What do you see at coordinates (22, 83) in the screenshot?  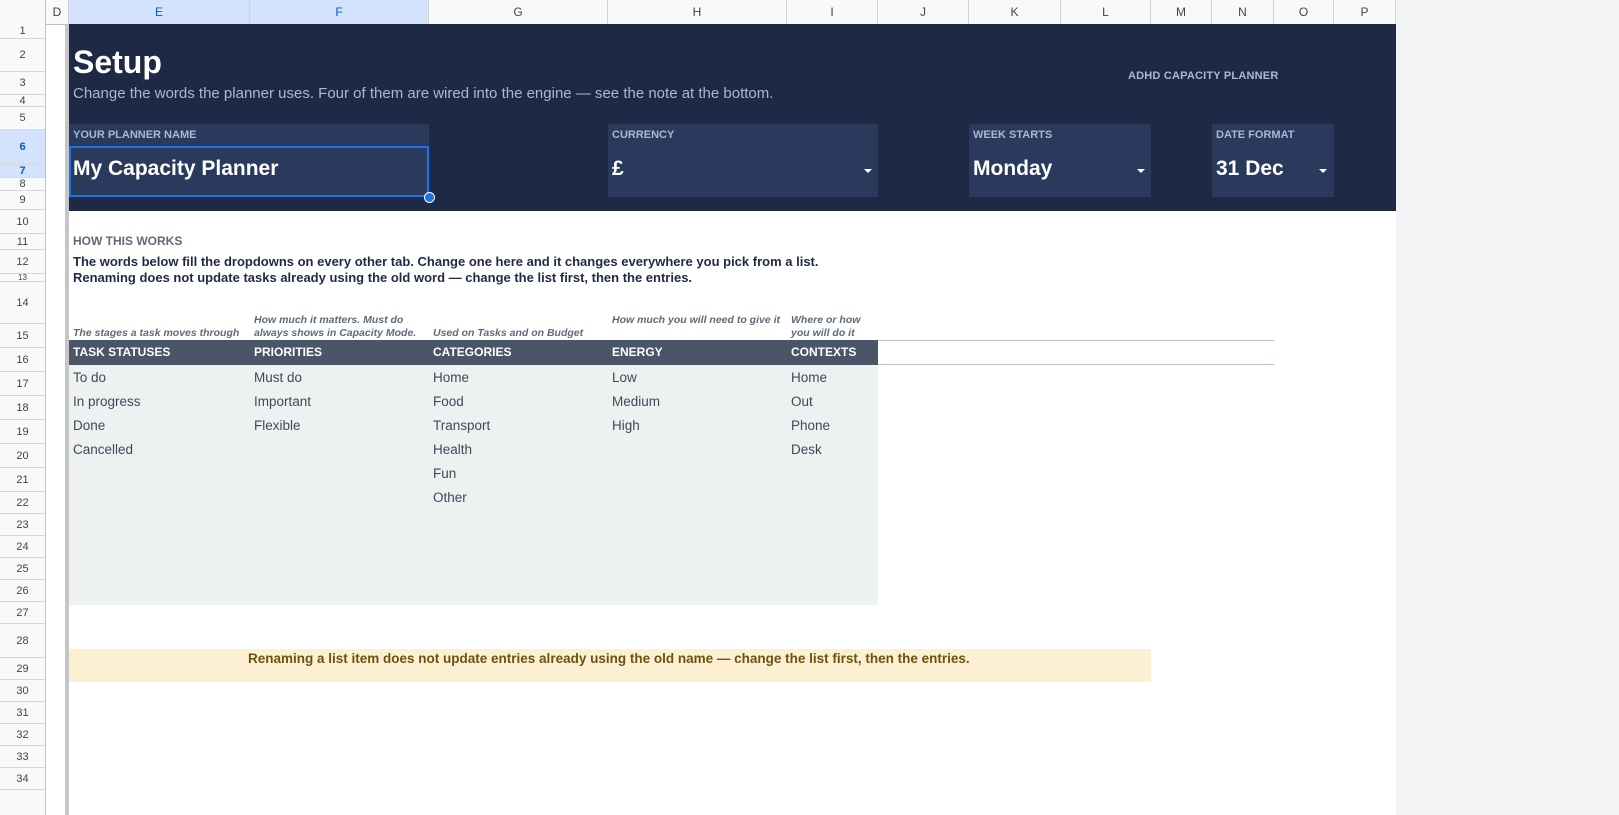 I see `row-header: 3` at bounding box center [22, 83].